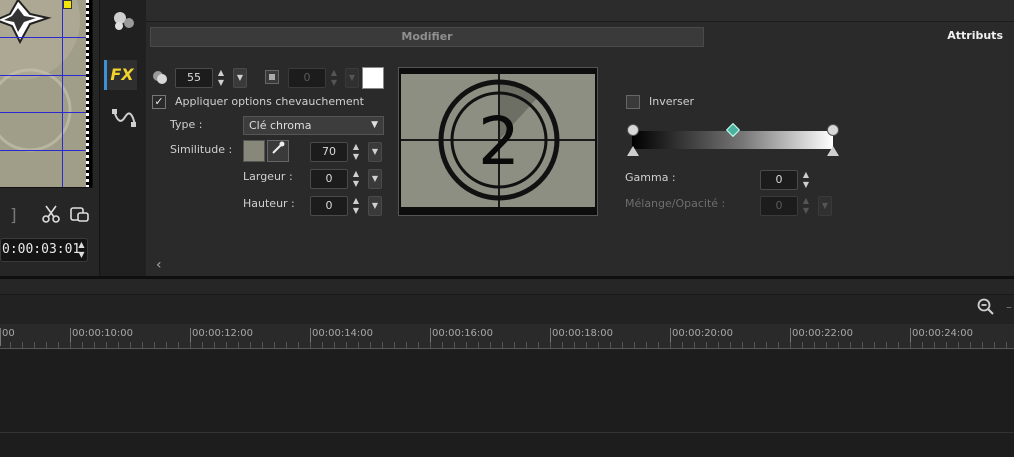 The width and height of the screenshot is (1014, 457). What do you see at coordinates (833, 130) in the screenshot?
I see `gradient-end-handle` at bounding box center [833, 130].